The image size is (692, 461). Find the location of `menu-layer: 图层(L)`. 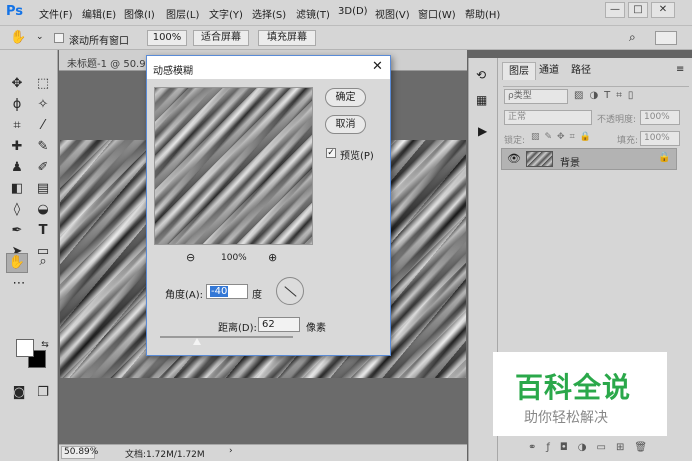

menu-layer: 图层(L) is located at coordinates (182, 13).